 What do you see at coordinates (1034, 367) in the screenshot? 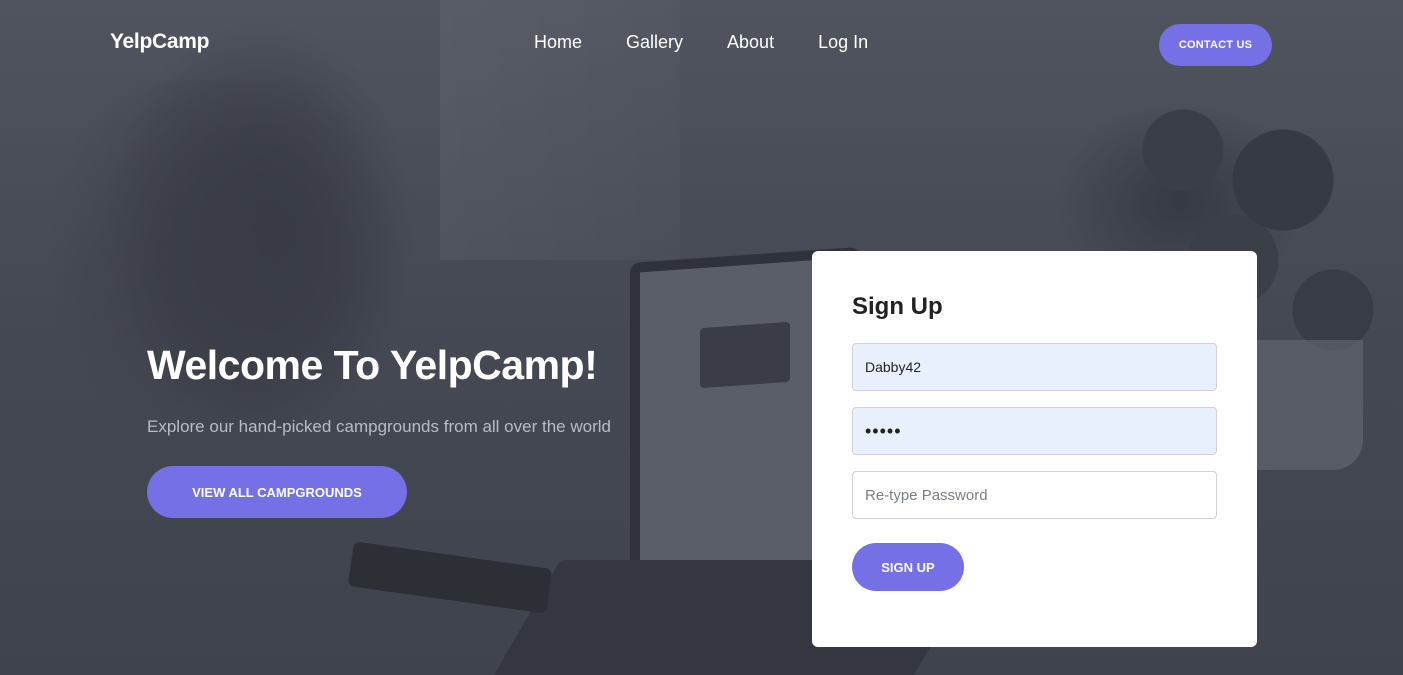
I see `username-field` at bounding box center [1034, 367].